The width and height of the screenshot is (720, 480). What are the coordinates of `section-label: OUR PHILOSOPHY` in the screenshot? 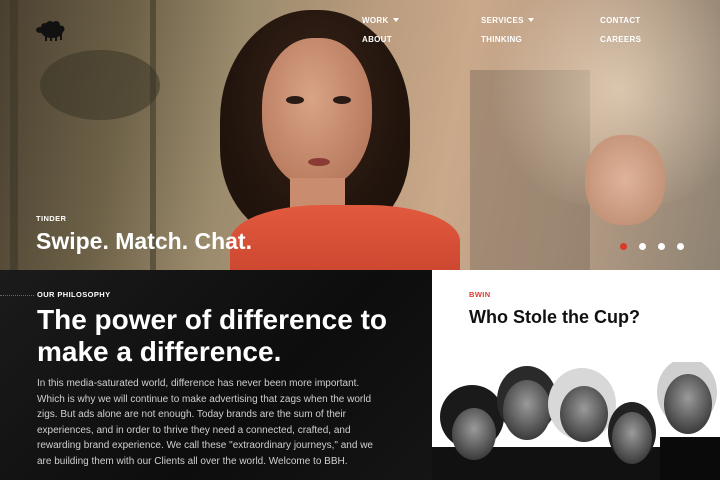 It's located at (74, 294).